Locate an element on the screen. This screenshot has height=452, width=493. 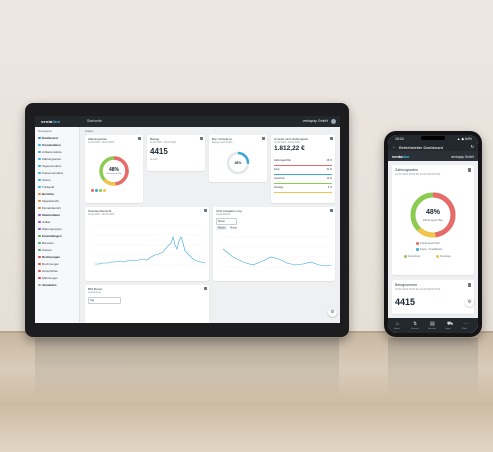
sidebar-item-monatsbericht: Monatsbericht is located at coordinates (57, 207).